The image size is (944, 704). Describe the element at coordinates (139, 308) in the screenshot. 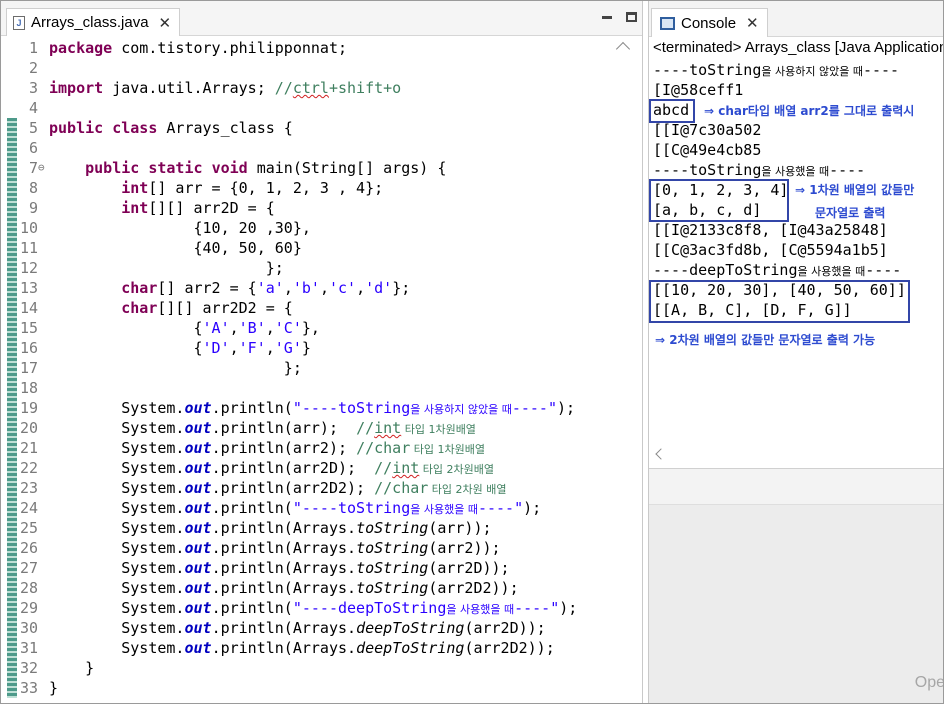

I see `code-token: char` at that location.